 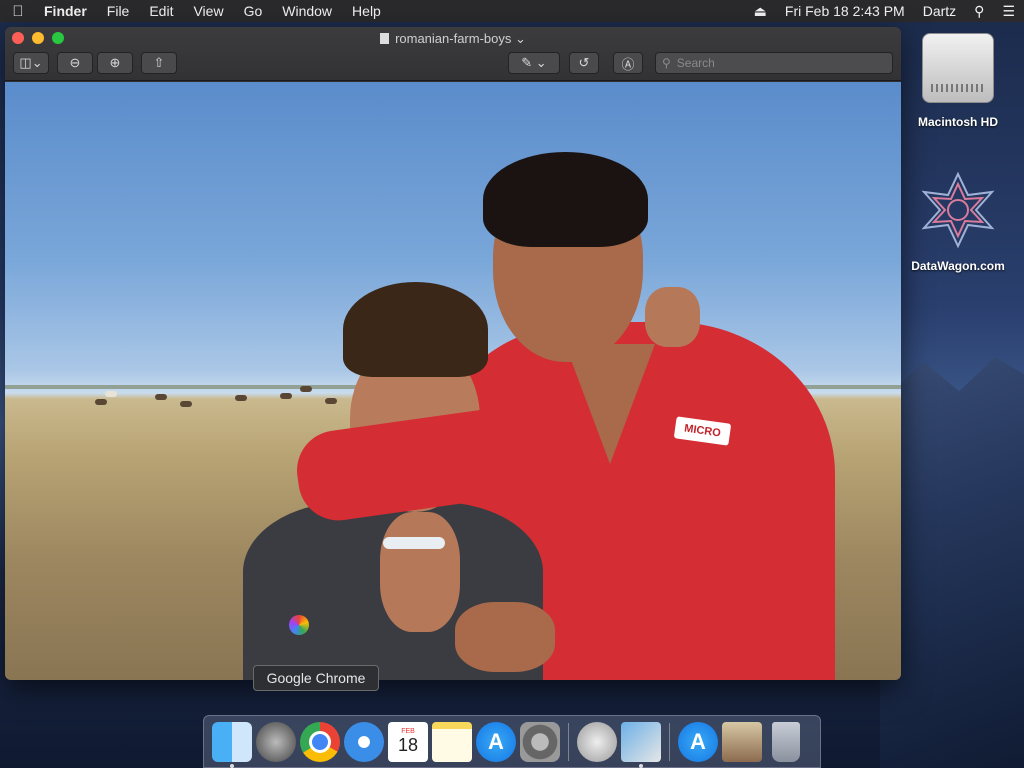 I want to click on menu-file: File, so click(x=118, y=11).